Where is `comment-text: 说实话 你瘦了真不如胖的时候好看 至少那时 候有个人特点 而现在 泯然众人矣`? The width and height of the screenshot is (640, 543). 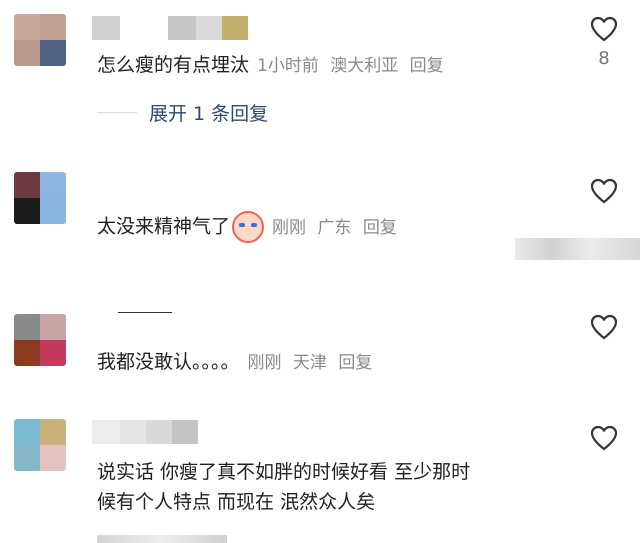 comment-text: 说实话 你瘦了真不如胖的时候好看 至少那时 候有个人特点 而现在 泯然众人矣 is located at coordinates (283, 487).